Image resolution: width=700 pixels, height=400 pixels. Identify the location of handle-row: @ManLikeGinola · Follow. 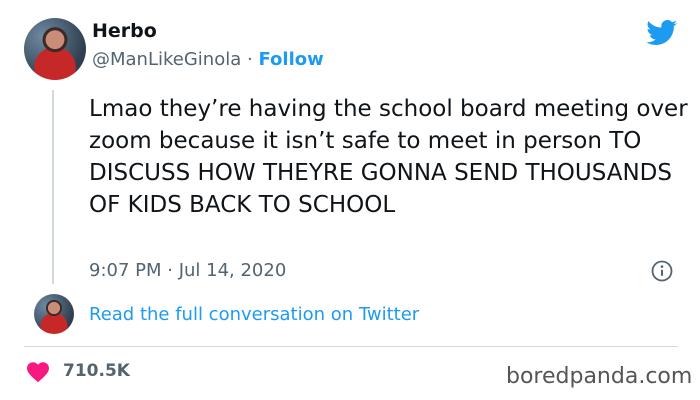
(208, 59).